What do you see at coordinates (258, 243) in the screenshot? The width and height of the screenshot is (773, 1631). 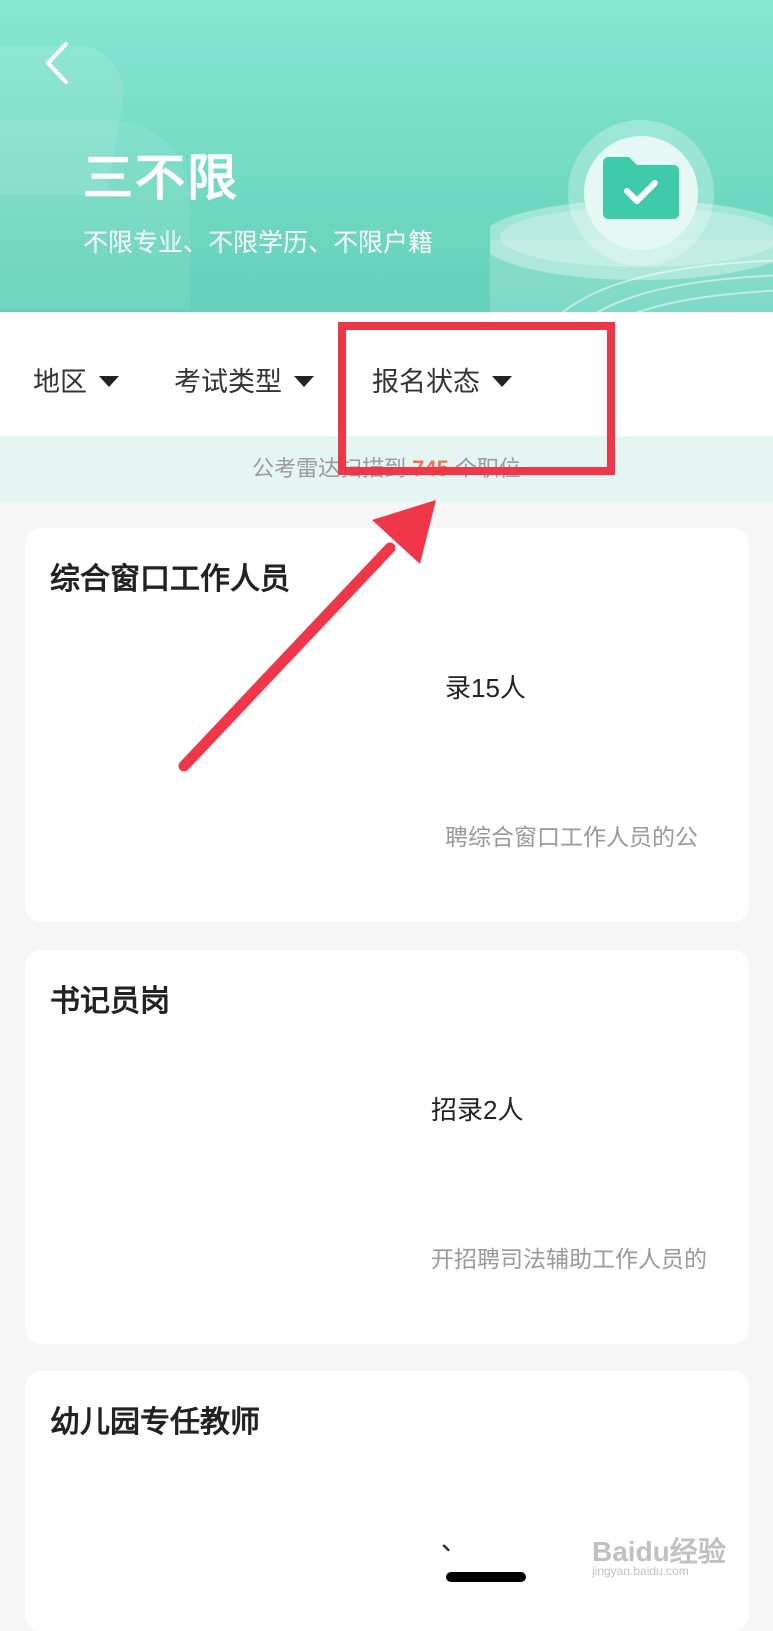 I see `page-subtitle: 不限专业、不限学历、不限户籍` at bounding box center [258, 243].